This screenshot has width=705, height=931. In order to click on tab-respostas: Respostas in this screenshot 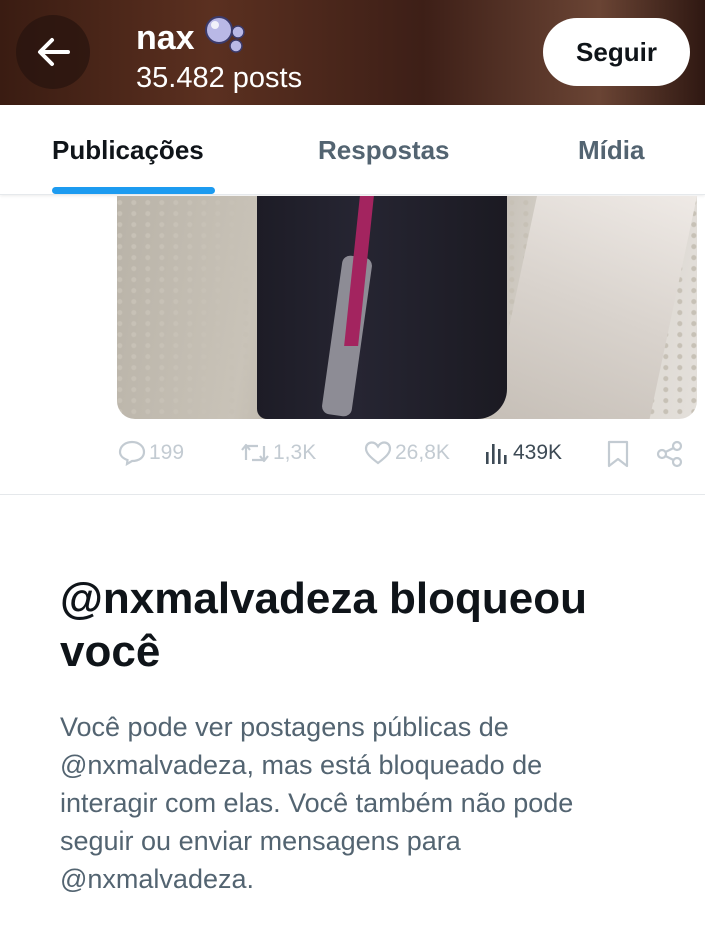, I will do `click(384, 150)`.